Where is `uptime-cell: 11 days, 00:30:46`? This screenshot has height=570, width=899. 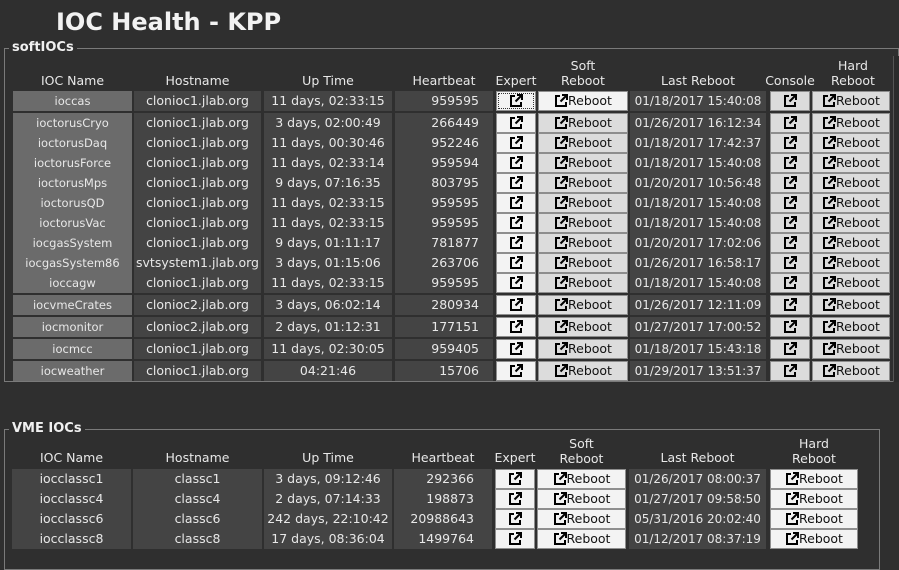 uptime-cell: 11 days, 00:30:46 is located at coordinates (328, 143).